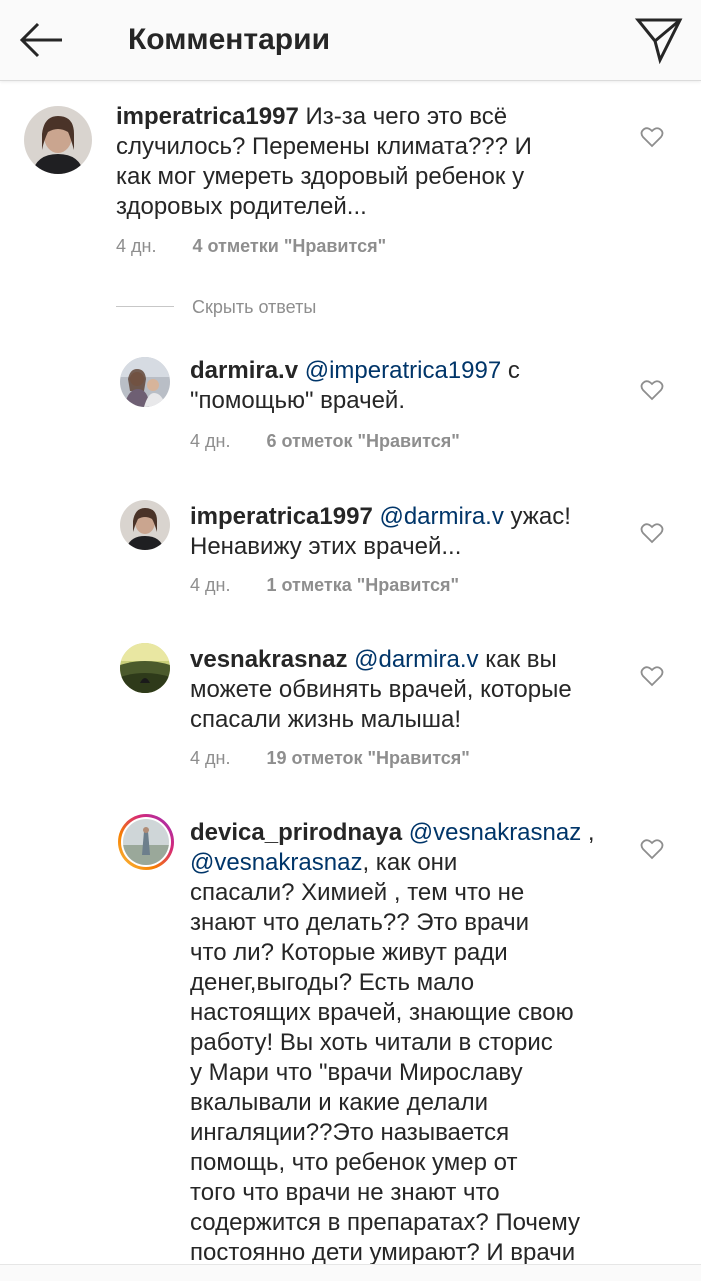  I want to click on comment-likes: 6 отметок "Нравится", so click(362, 441).